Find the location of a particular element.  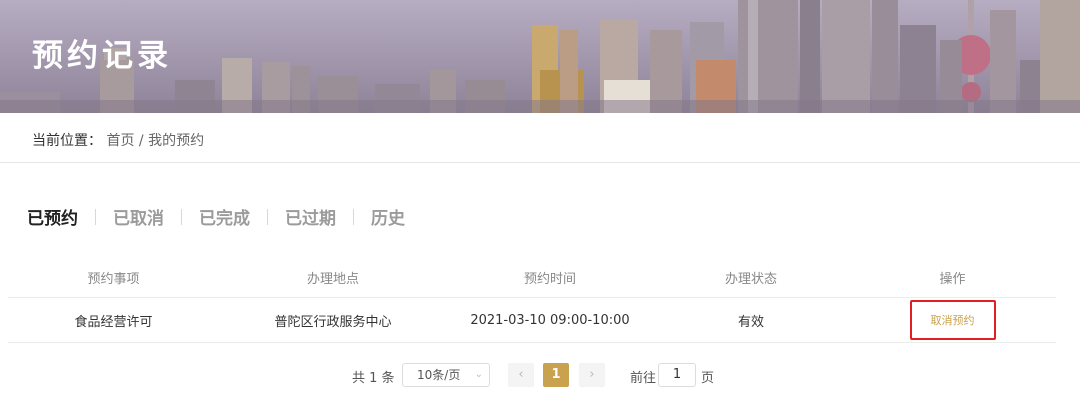

cell-action: 取消预约 is located at coordinates (952, 320).